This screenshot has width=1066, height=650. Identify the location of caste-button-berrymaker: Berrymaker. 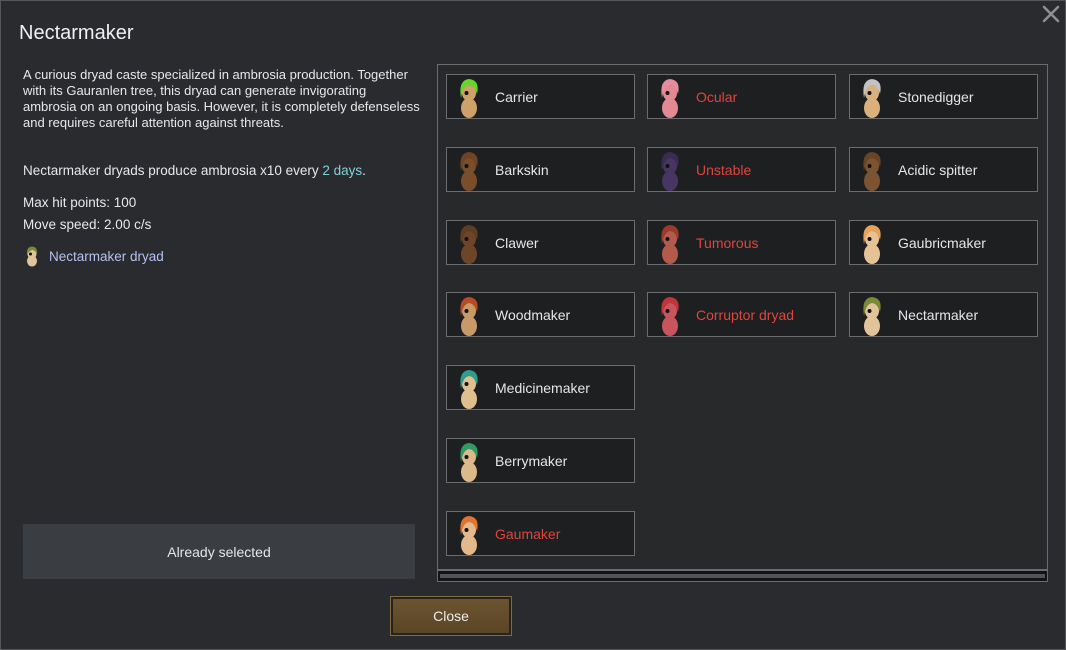
(540, 460).